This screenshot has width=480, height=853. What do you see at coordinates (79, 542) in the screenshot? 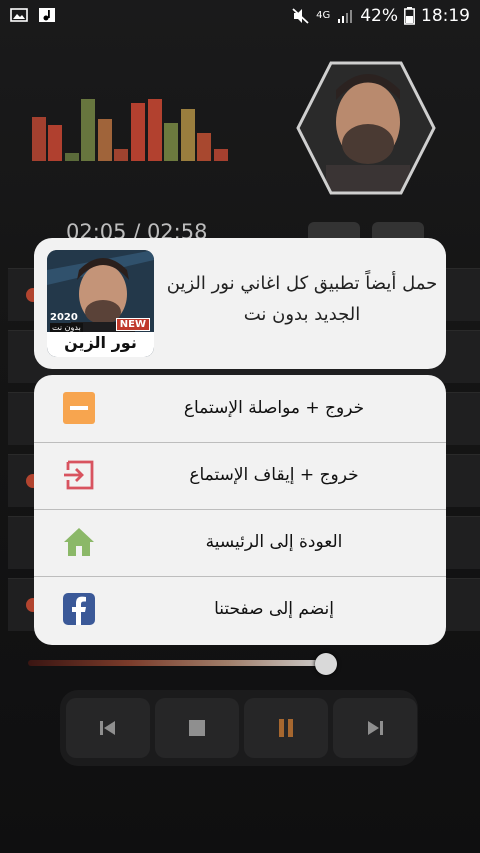
I see `home-icon` at bounding box center [79, 542].